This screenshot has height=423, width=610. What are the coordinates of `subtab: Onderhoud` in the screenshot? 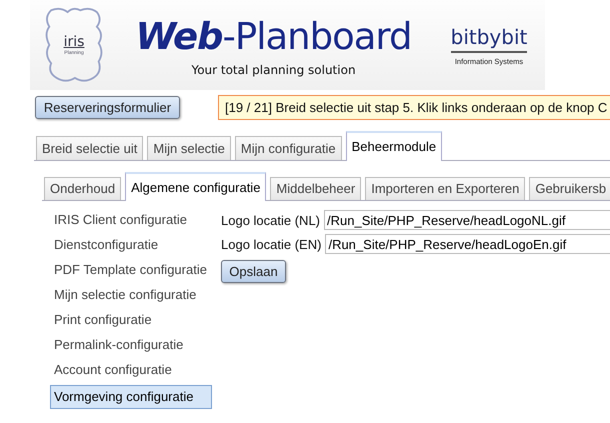 It's located at (83, 188).